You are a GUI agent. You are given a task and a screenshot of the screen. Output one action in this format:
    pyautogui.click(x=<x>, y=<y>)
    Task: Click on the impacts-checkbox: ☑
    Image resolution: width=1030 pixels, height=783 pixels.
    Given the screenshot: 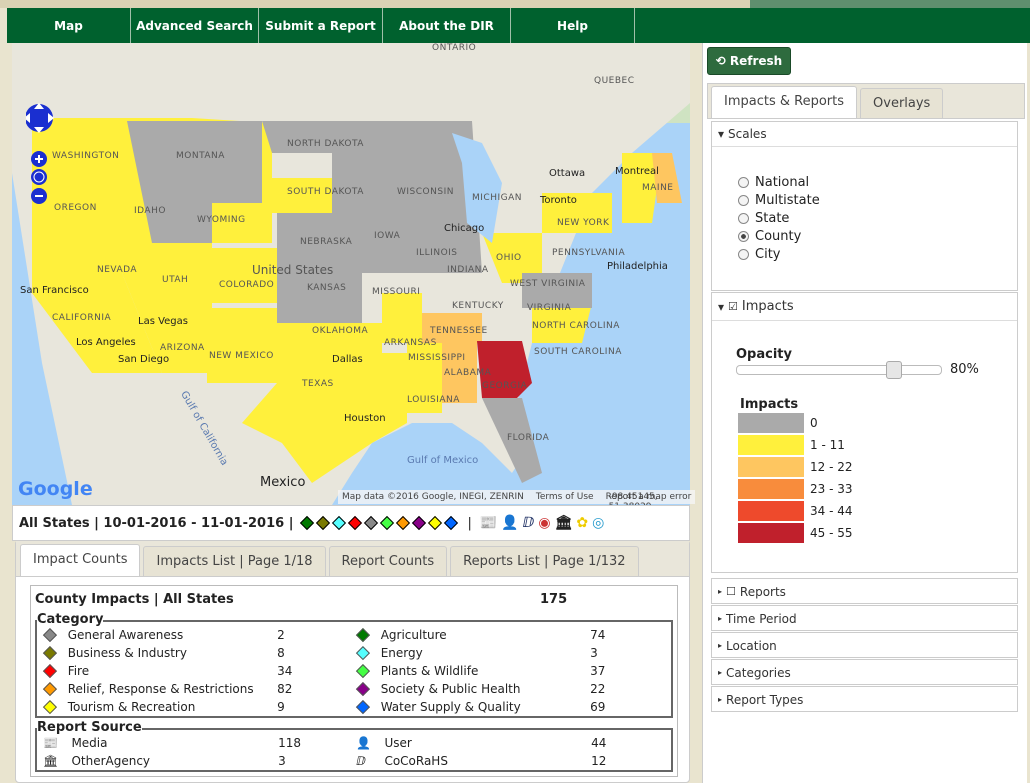 What is the action you would take?
    pyautogui.click(x=733, y=306)
    